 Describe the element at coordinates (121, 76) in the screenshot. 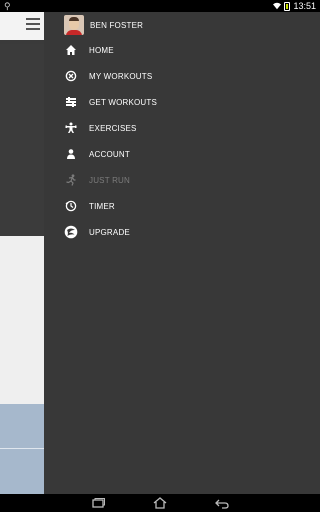

I see `menu-item-label: MY WORKOUTS` at that location.